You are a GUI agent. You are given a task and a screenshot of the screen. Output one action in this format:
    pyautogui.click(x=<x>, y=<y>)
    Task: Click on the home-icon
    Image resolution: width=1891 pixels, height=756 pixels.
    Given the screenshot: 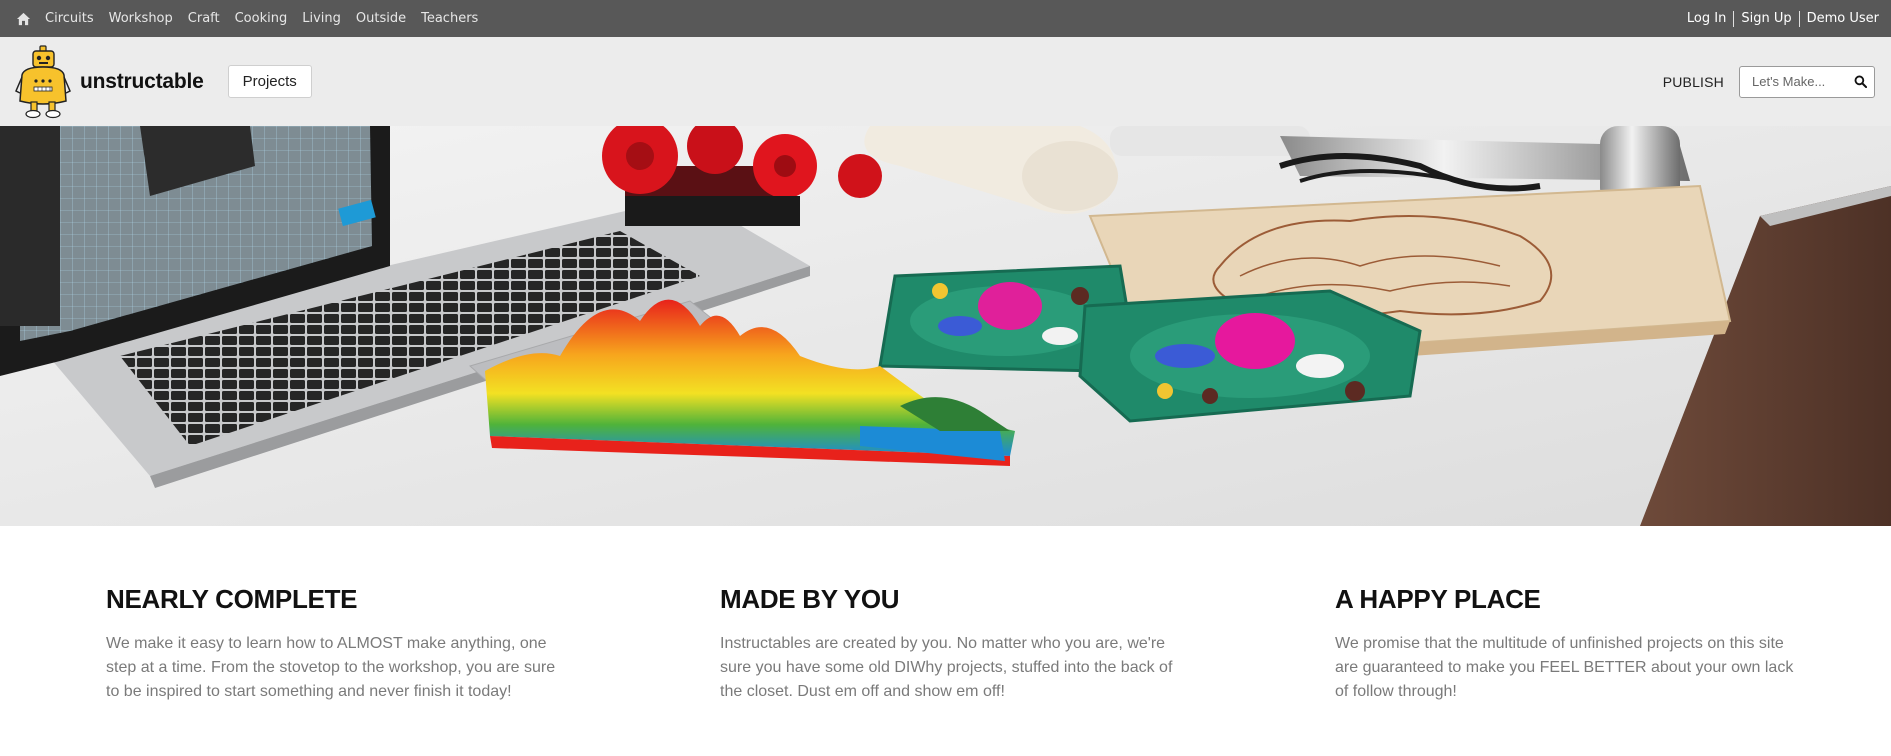 What is the action you would take?
    pyautogui.click(x=23, y=19)
    